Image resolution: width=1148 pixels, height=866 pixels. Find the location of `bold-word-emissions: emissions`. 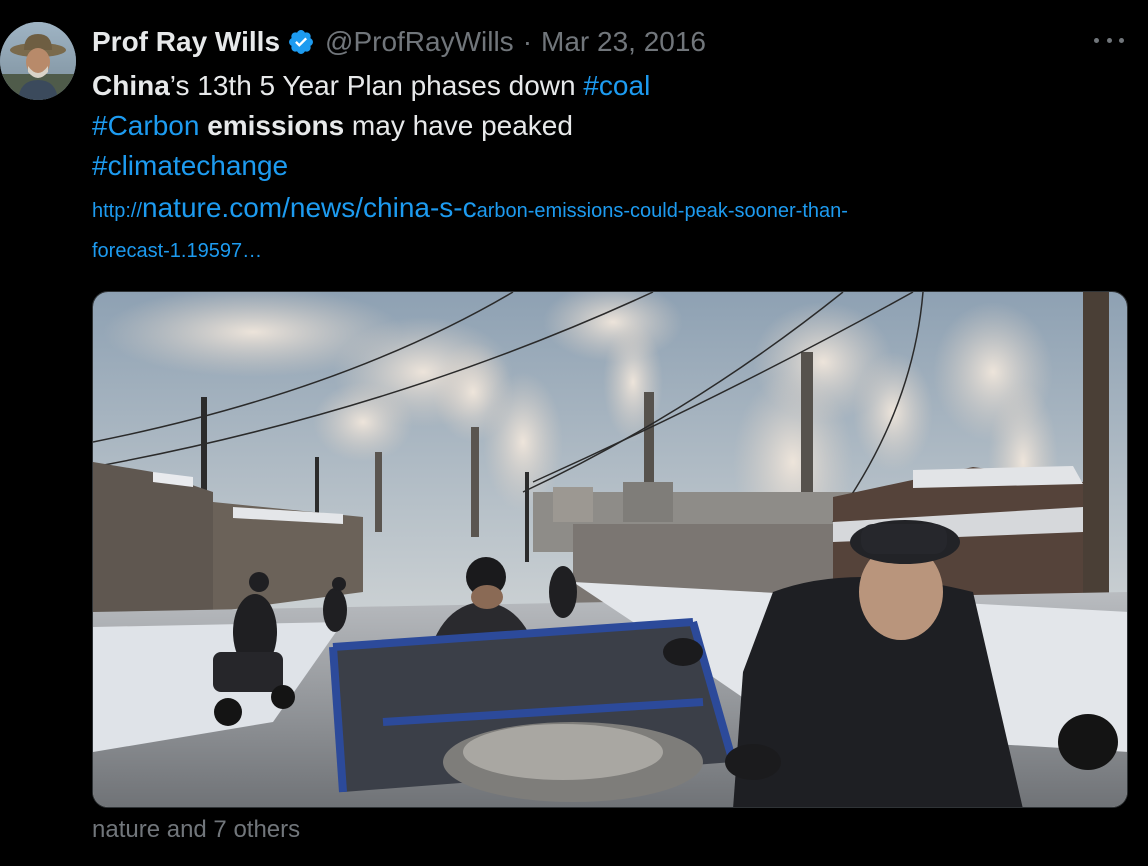

bold-word-emissions: emissions is located at coordinates (276, 125).